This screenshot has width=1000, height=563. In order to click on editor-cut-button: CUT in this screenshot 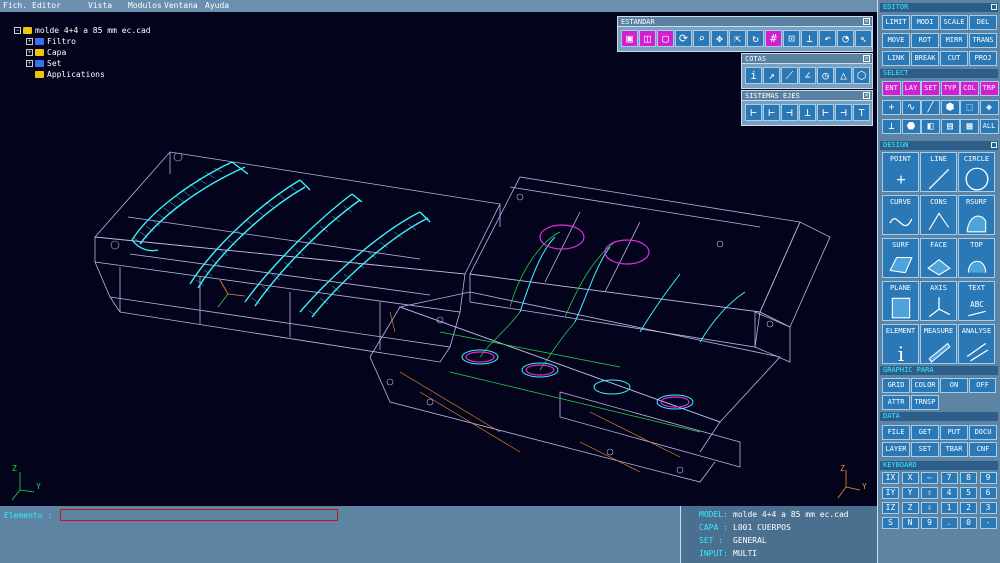, I will do `click(954, 58)`.